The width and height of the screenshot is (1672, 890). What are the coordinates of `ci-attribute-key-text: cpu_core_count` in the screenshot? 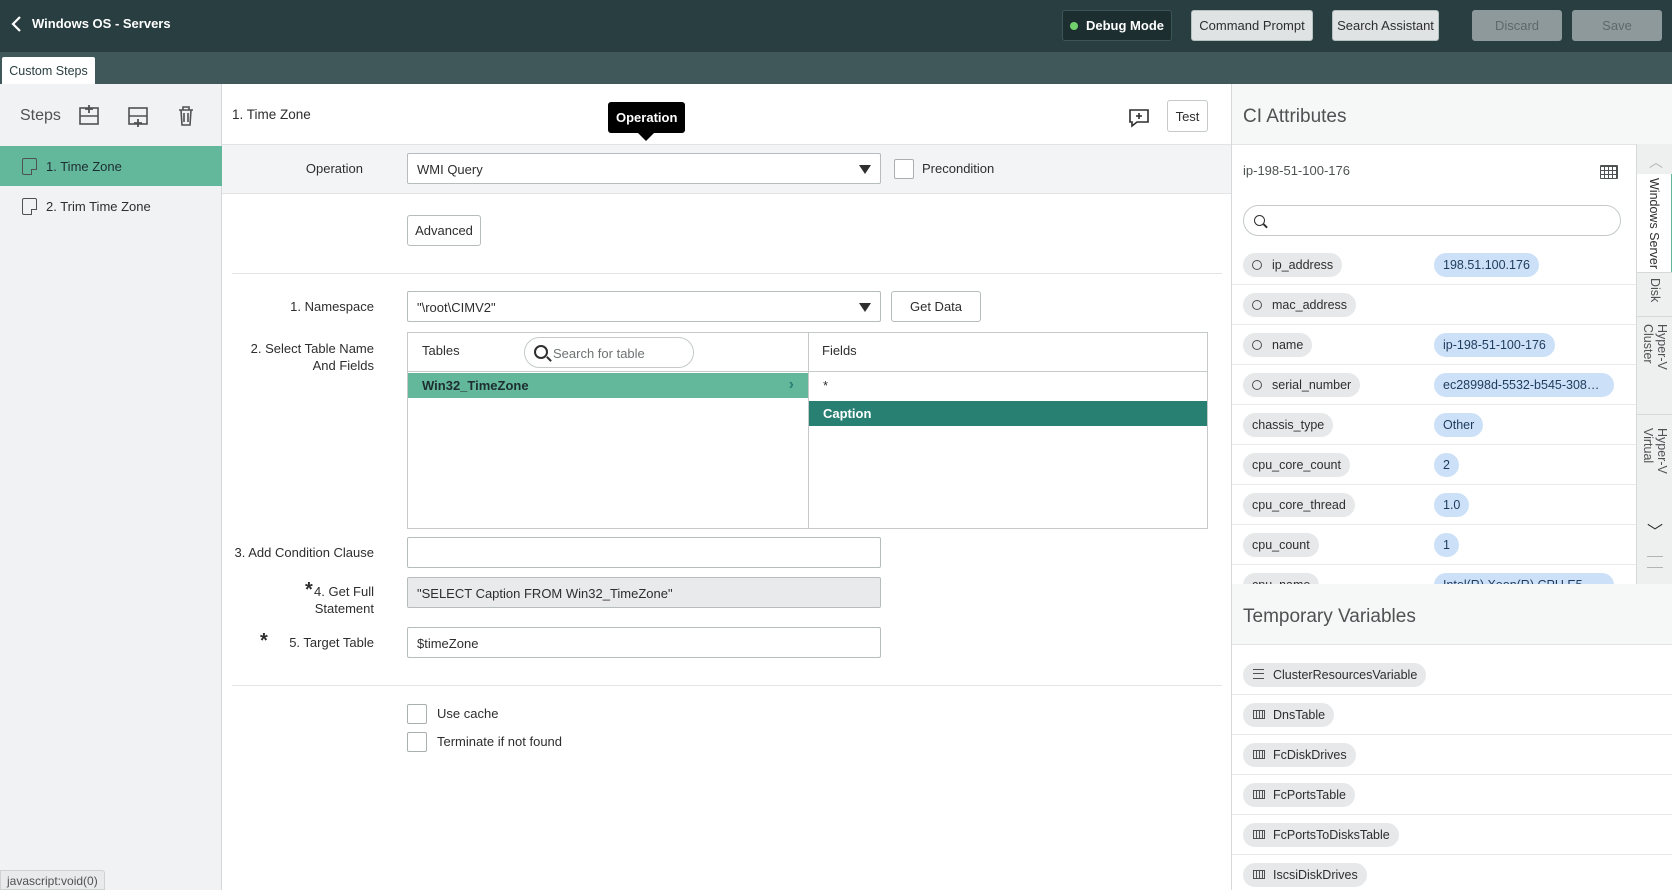 It's located at (1296, 465).